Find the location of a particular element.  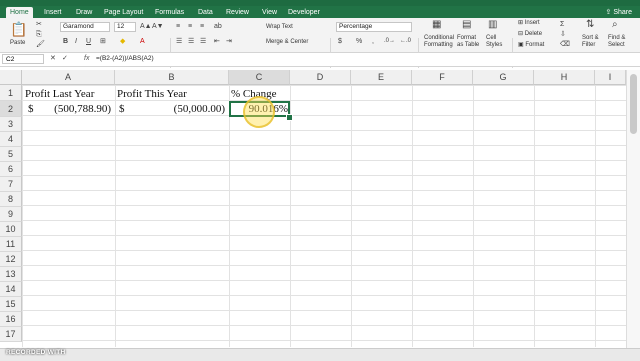

find-select-label: Find & is located at coordinates (616, 38).